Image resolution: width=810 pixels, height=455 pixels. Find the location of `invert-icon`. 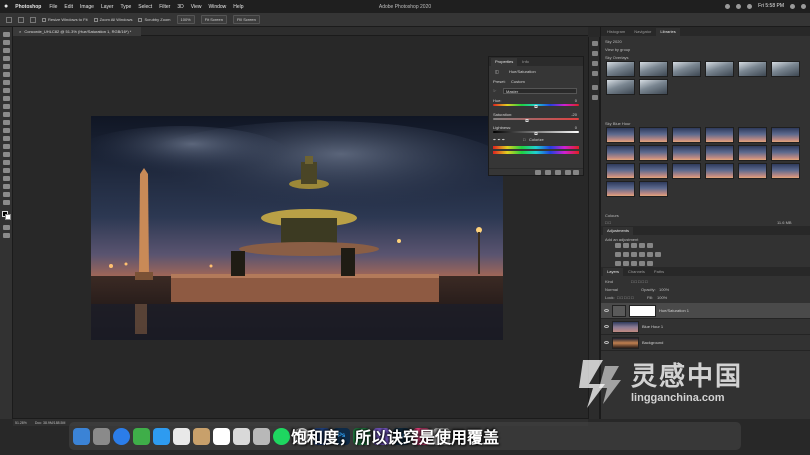

invert-icon is located at coordinates (618, 263).